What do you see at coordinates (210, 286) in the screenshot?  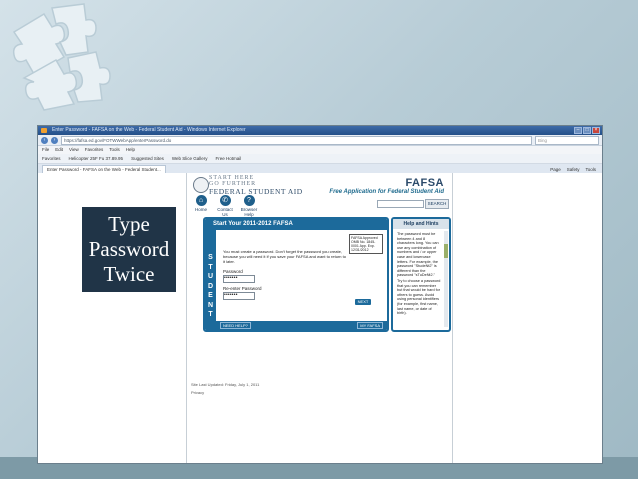 I see `side-letter: D` at bounding box center [210, 286].